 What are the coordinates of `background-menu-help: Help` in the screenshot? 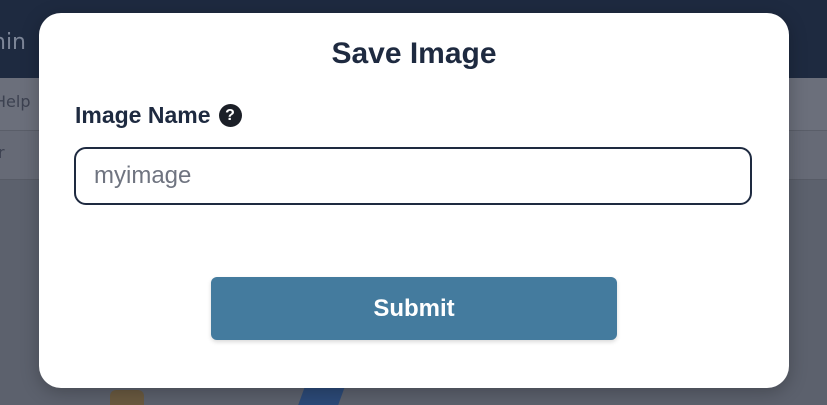 It's located at (15, 101).